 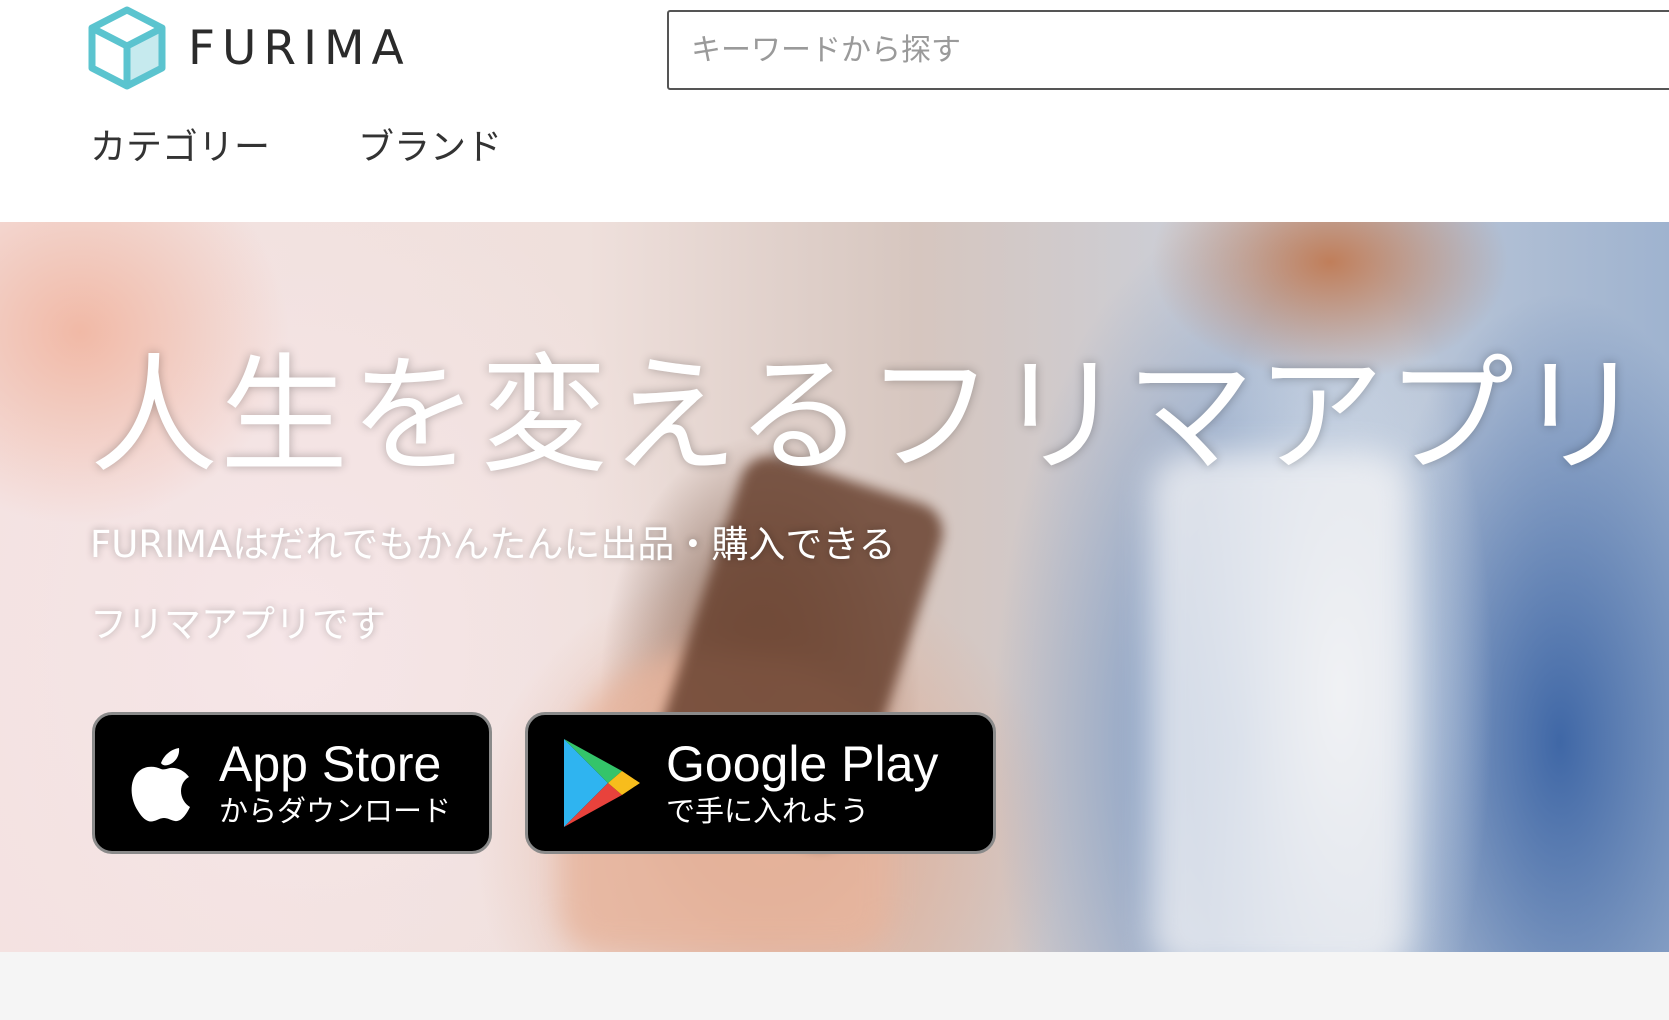 I want to click on hero-title: 人生を変えるフリマアプリ, so click(x=868, y=416).